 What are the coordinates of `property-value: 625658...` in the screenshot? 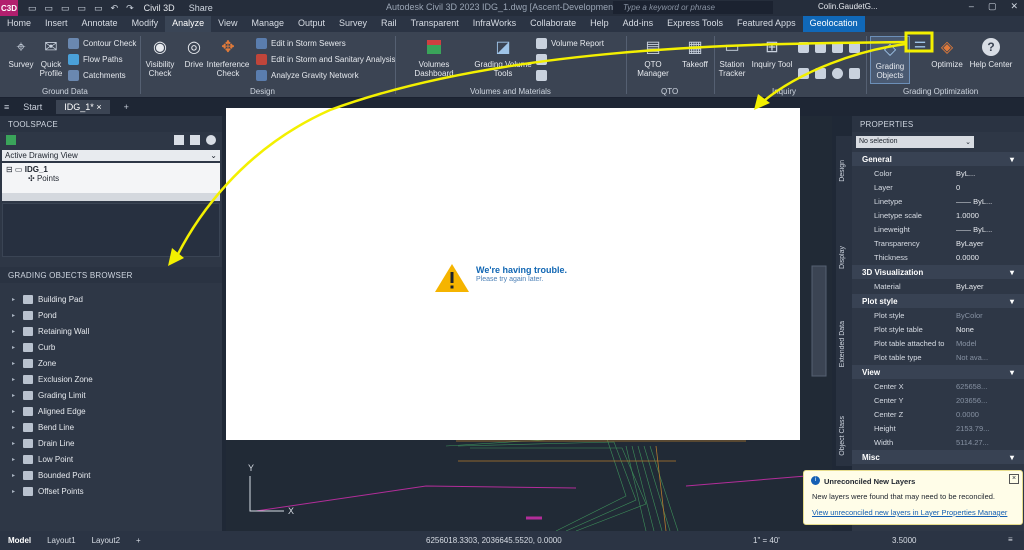 It's located at (971, 386).